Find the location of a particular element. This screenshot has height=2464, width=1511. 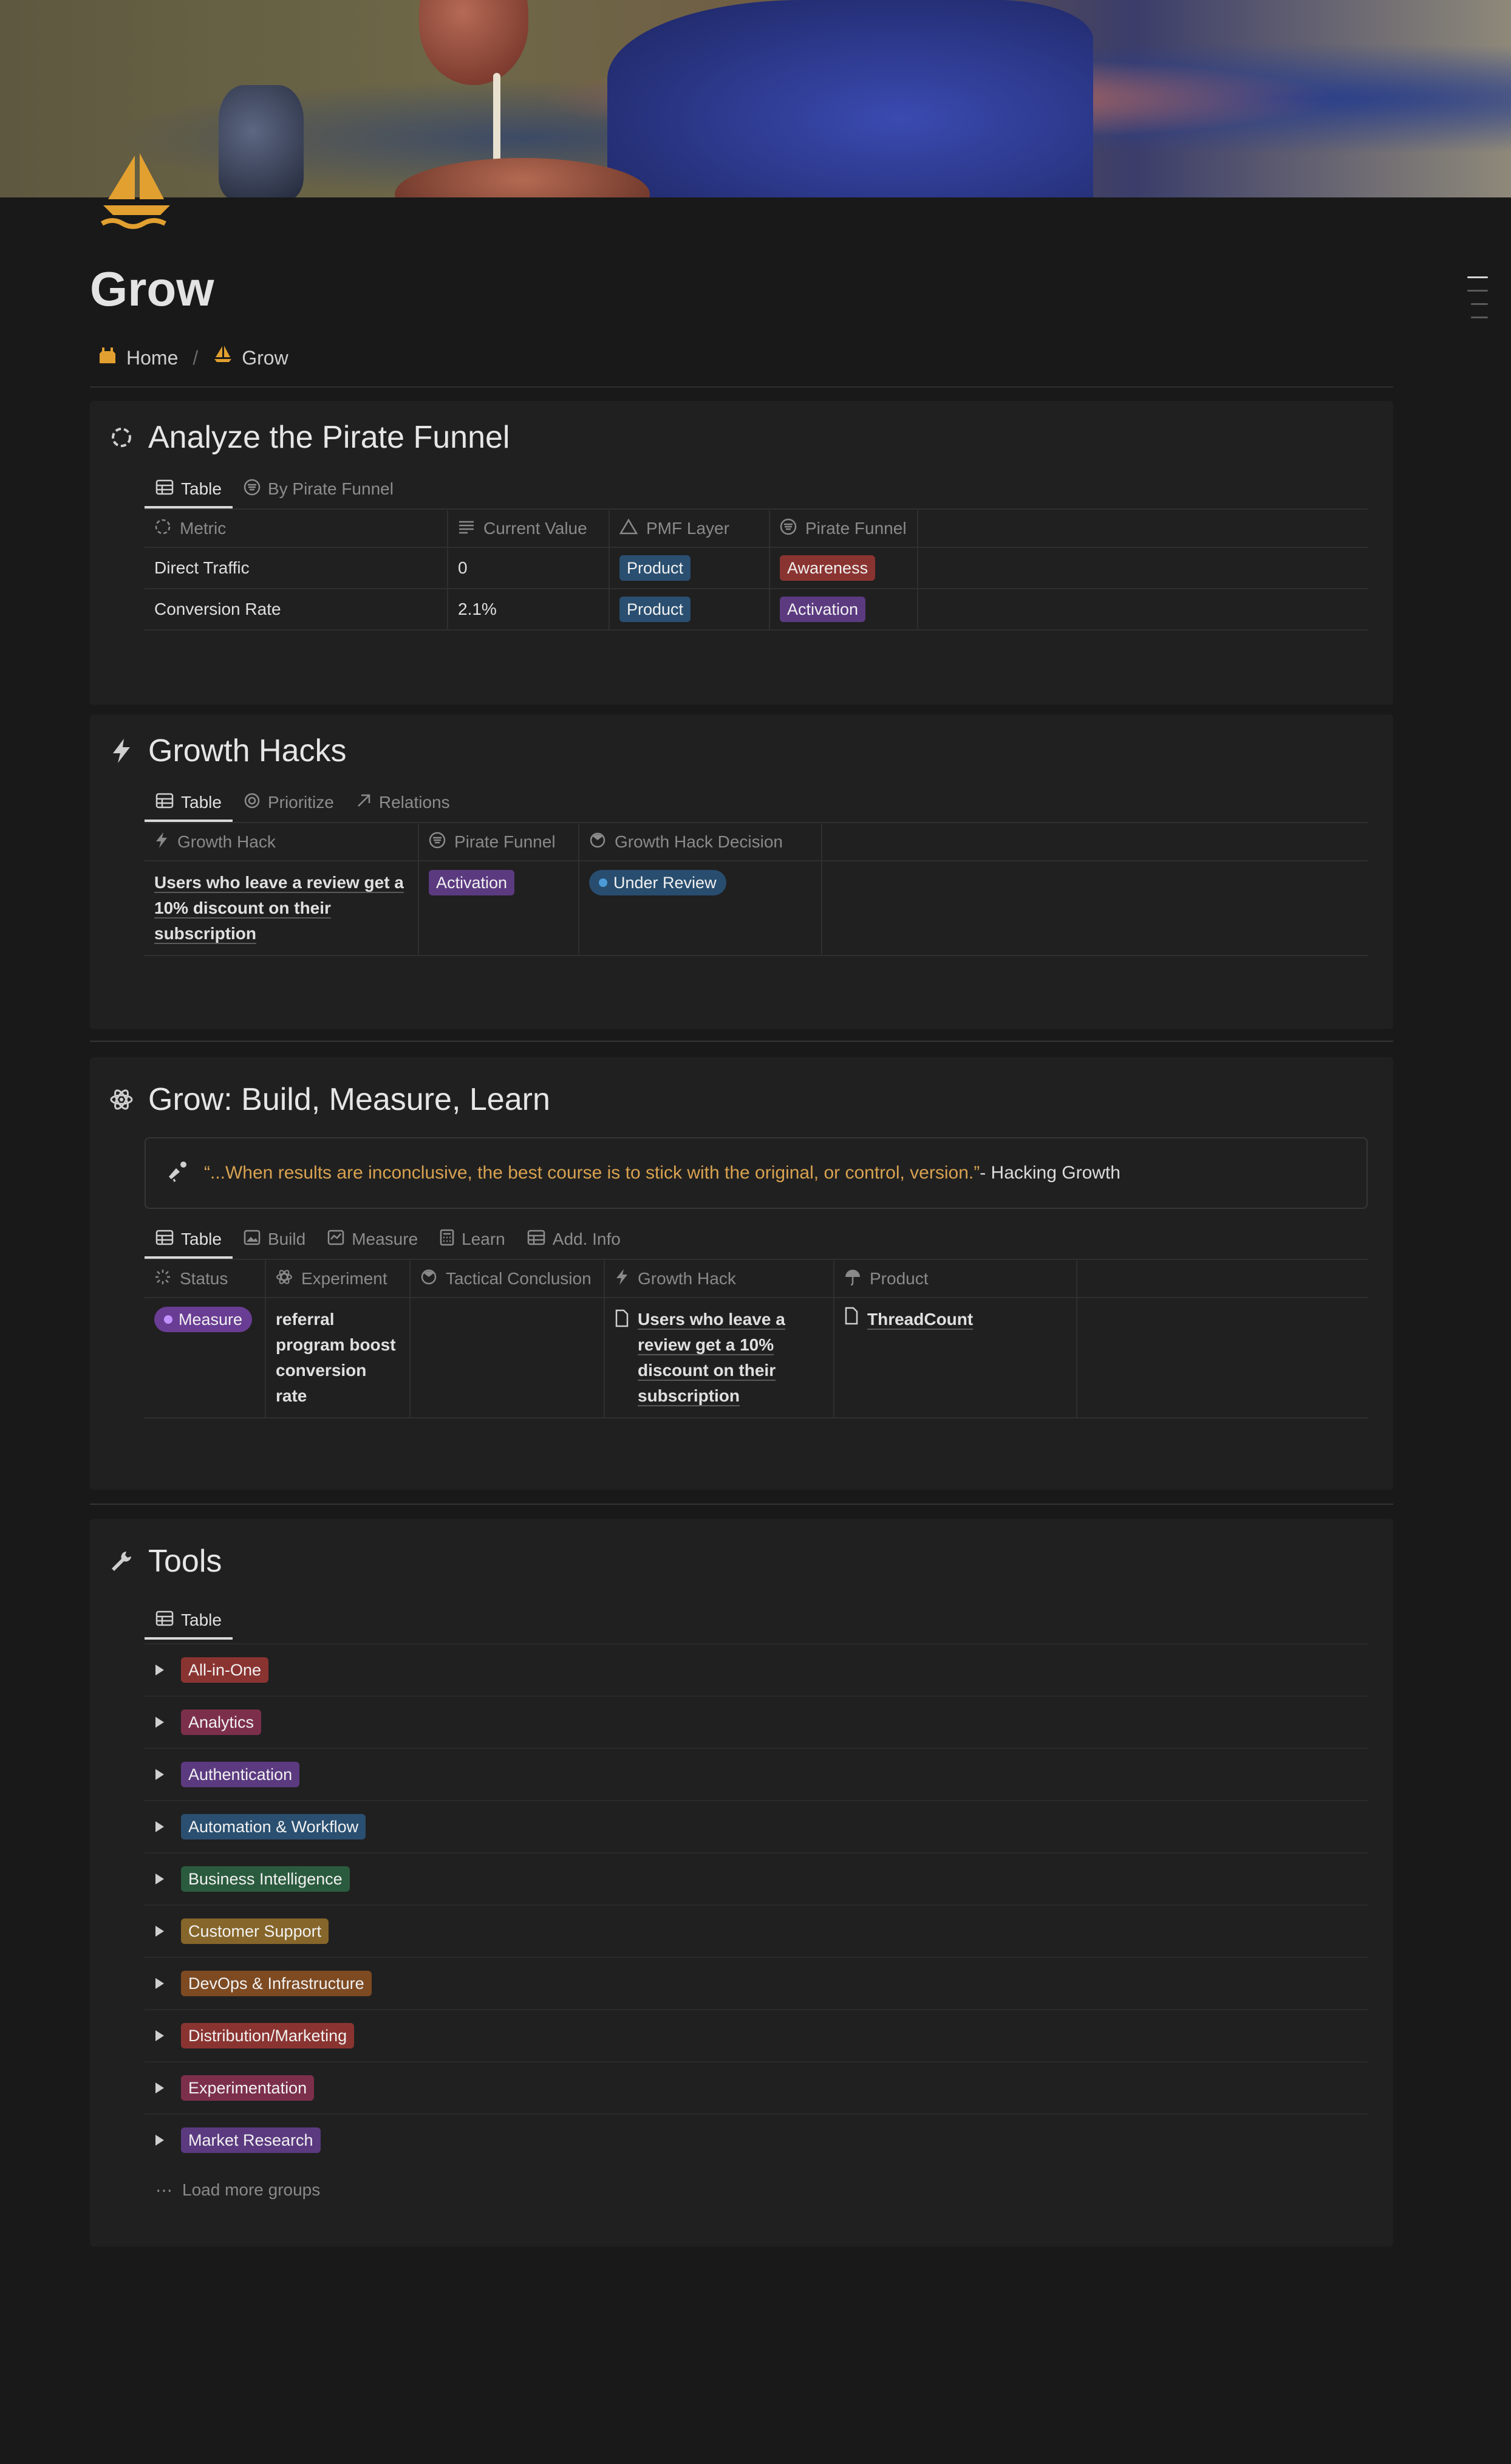

tab-by-pirate-funnel: By Pirate Funnel is located at coordinates (318, 489).